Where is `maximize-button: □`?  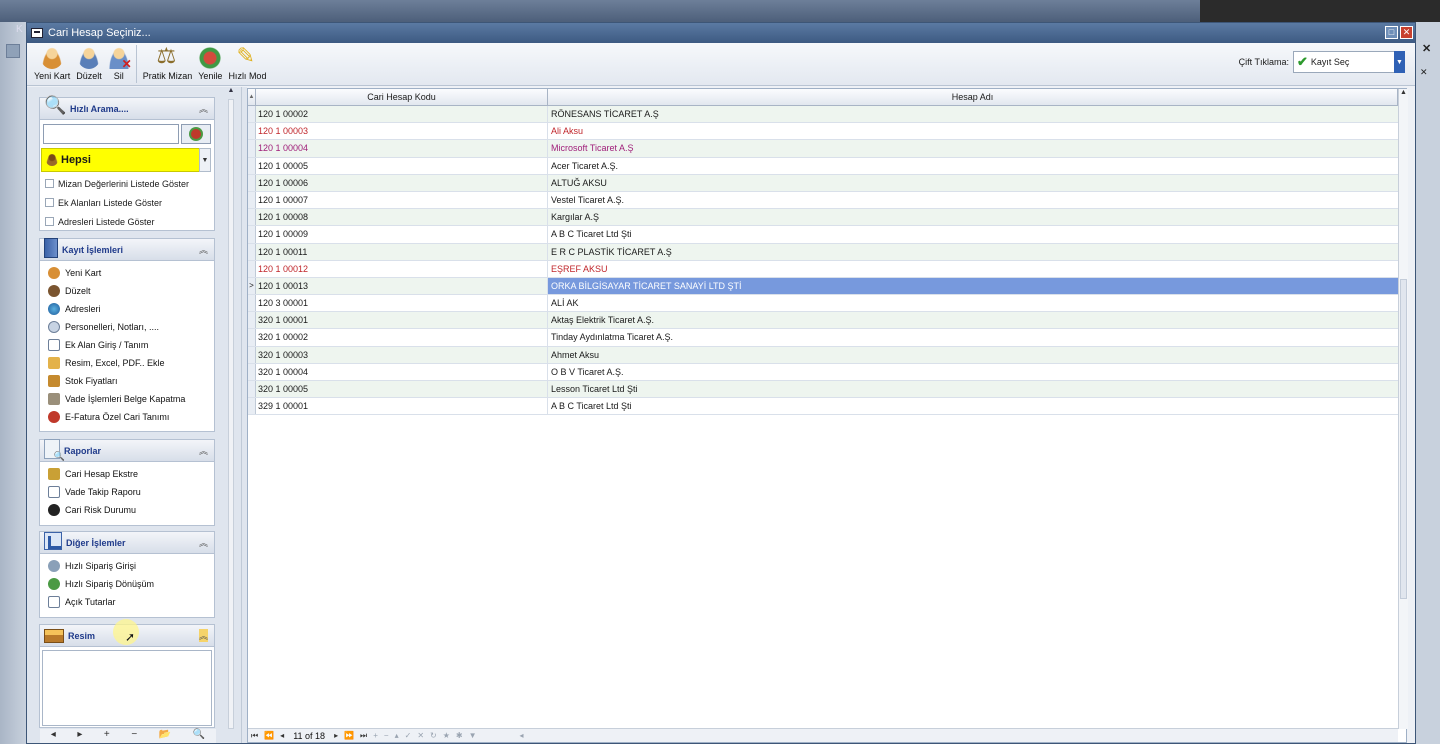
maximize-button: □ is located at coordinates (1391, 32).